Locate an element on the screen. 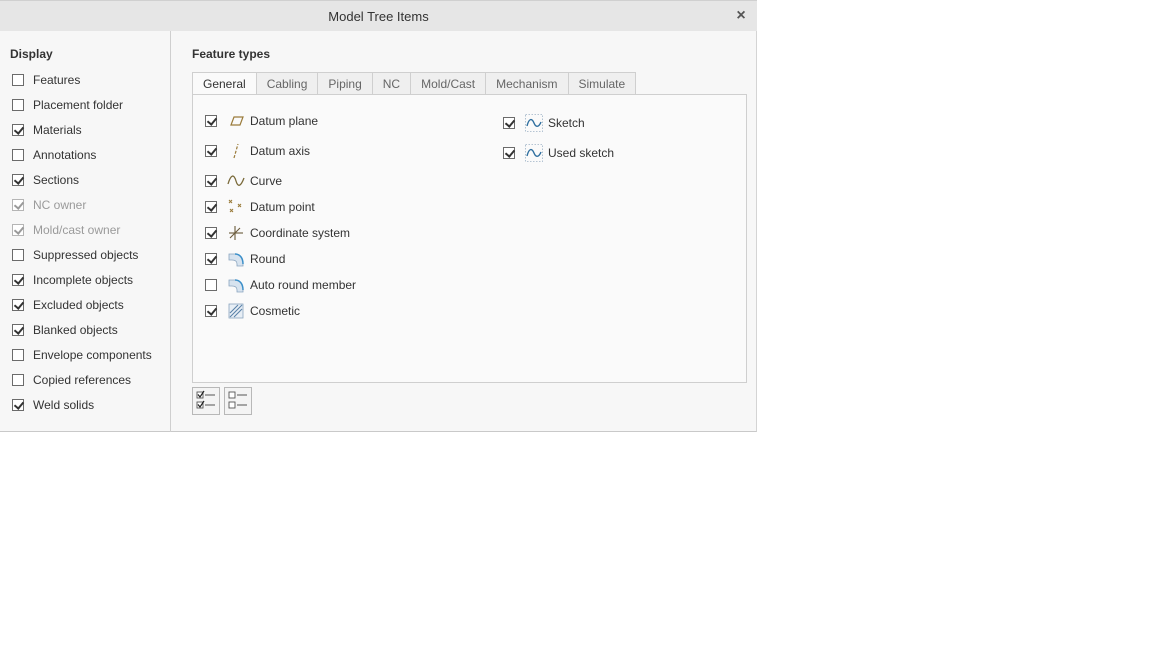 Image resolution: width=1152 pixels, height=648 pixels. tab-nc: NC is located at coordinates (392, 83).